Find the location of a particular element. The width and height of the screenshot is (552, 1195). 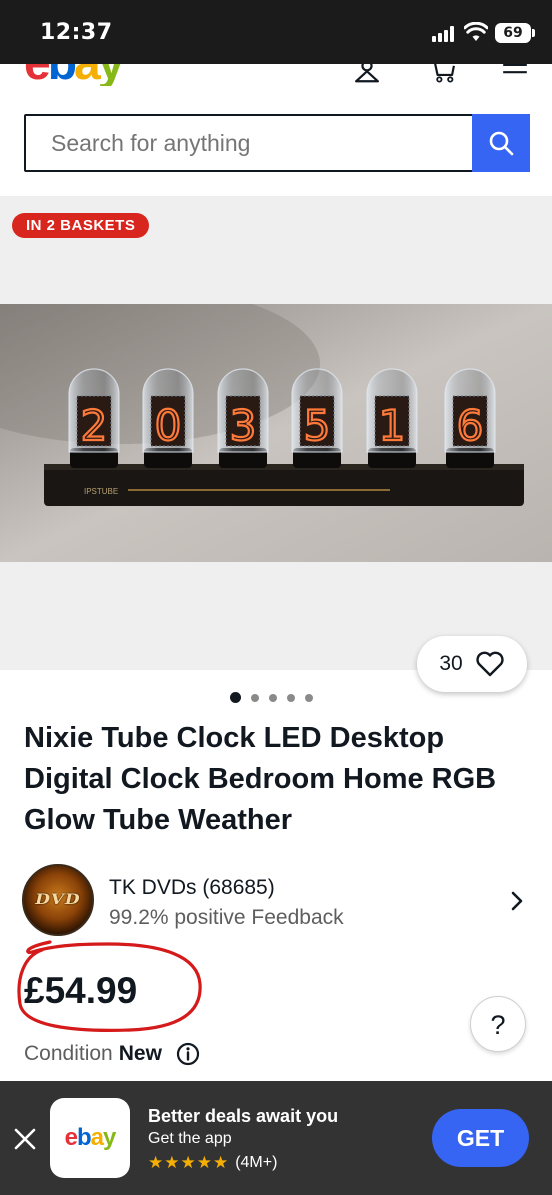

seller-avatar-text: DVD is located at coordinates (58, 900).